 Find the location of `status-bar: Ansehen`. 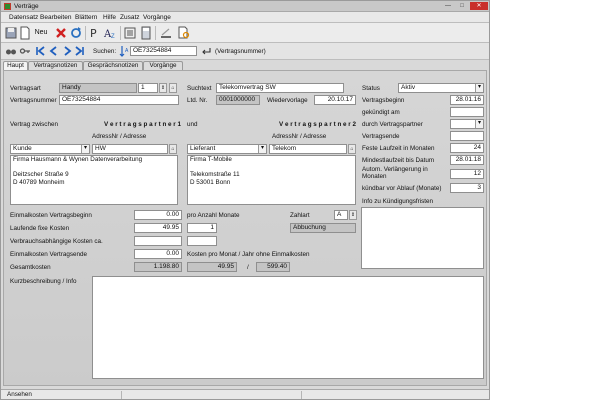

status-bar: Ansehen is located at coordinates (245, 394).